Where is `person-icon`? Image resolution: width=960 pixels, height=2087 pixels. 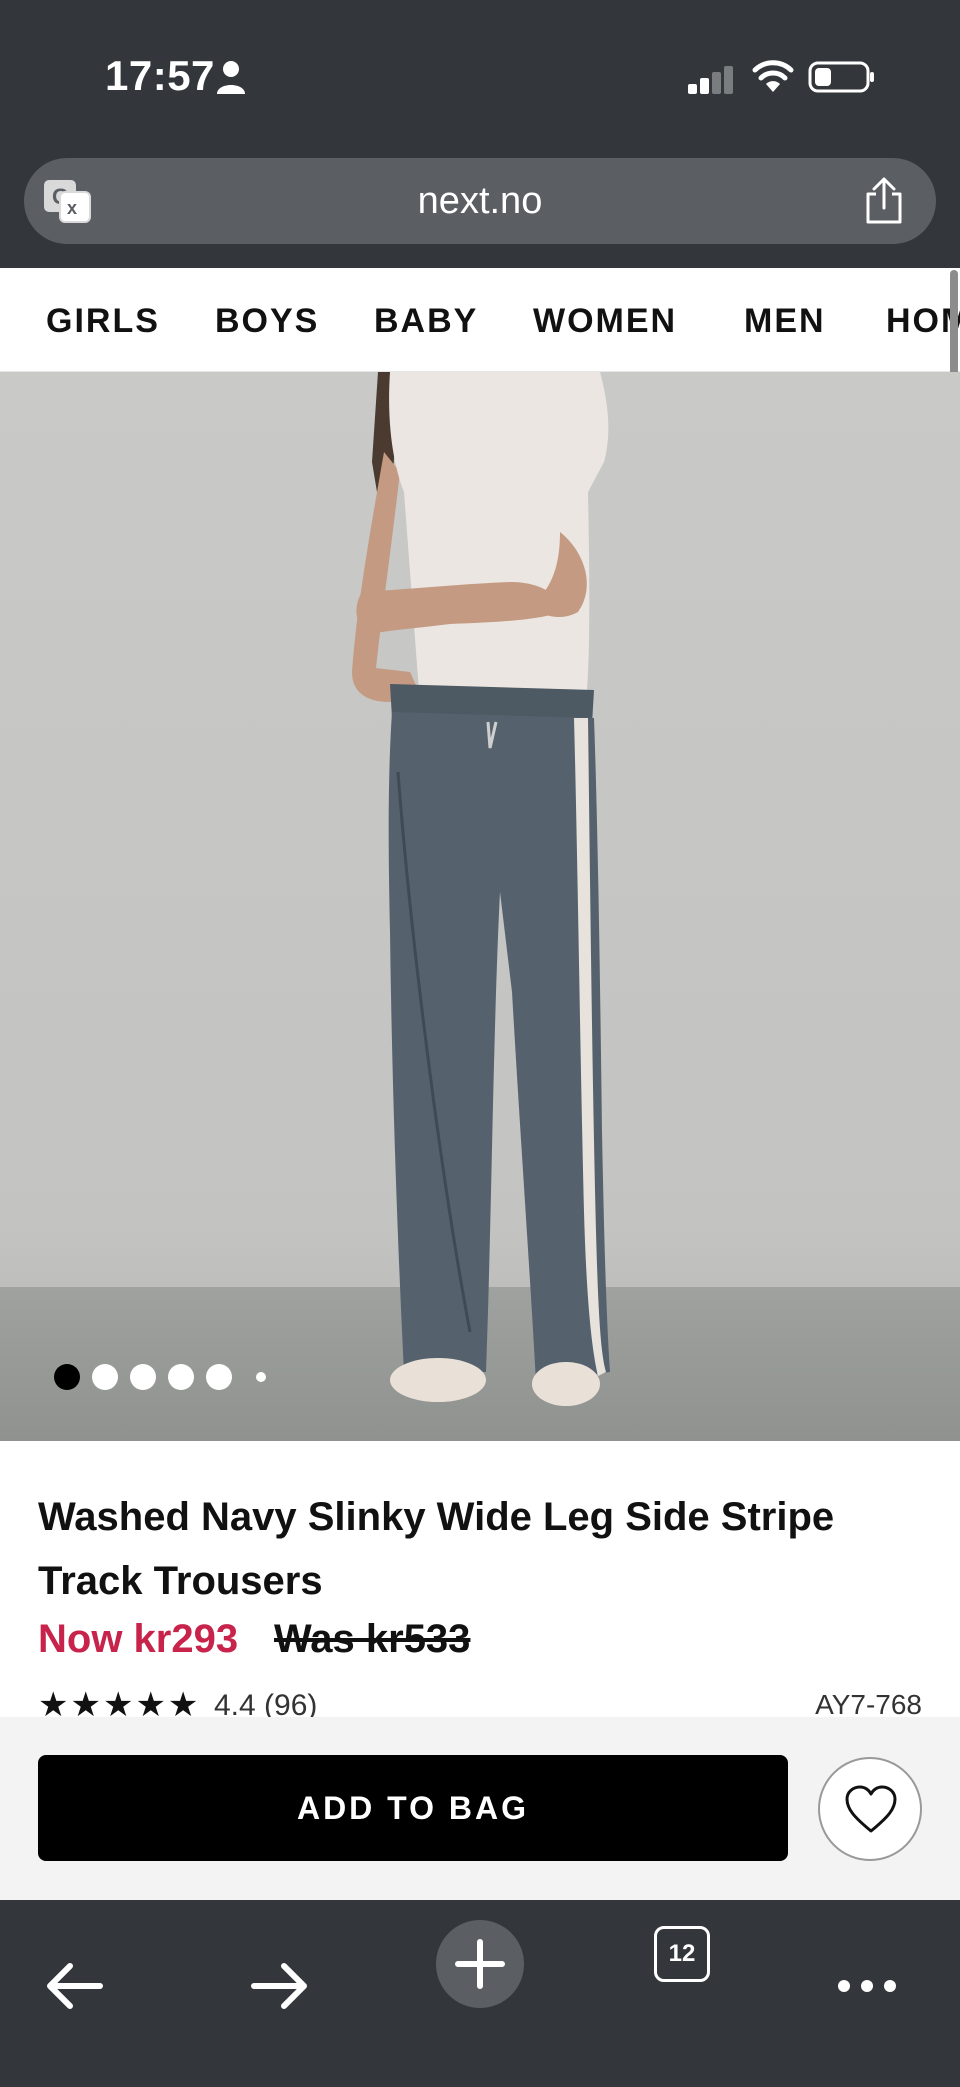
person-icon is located at coordinates (231, 77).